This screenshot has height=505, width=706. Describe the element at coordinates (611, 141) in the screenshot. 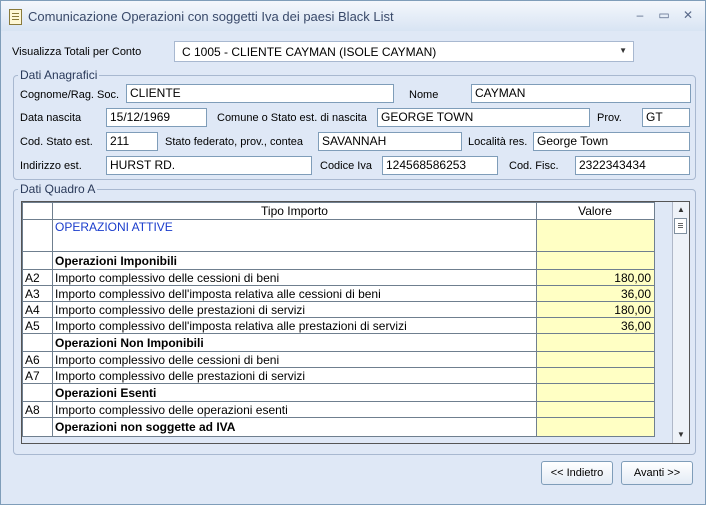

I see `localita-field: George Town` at that location.